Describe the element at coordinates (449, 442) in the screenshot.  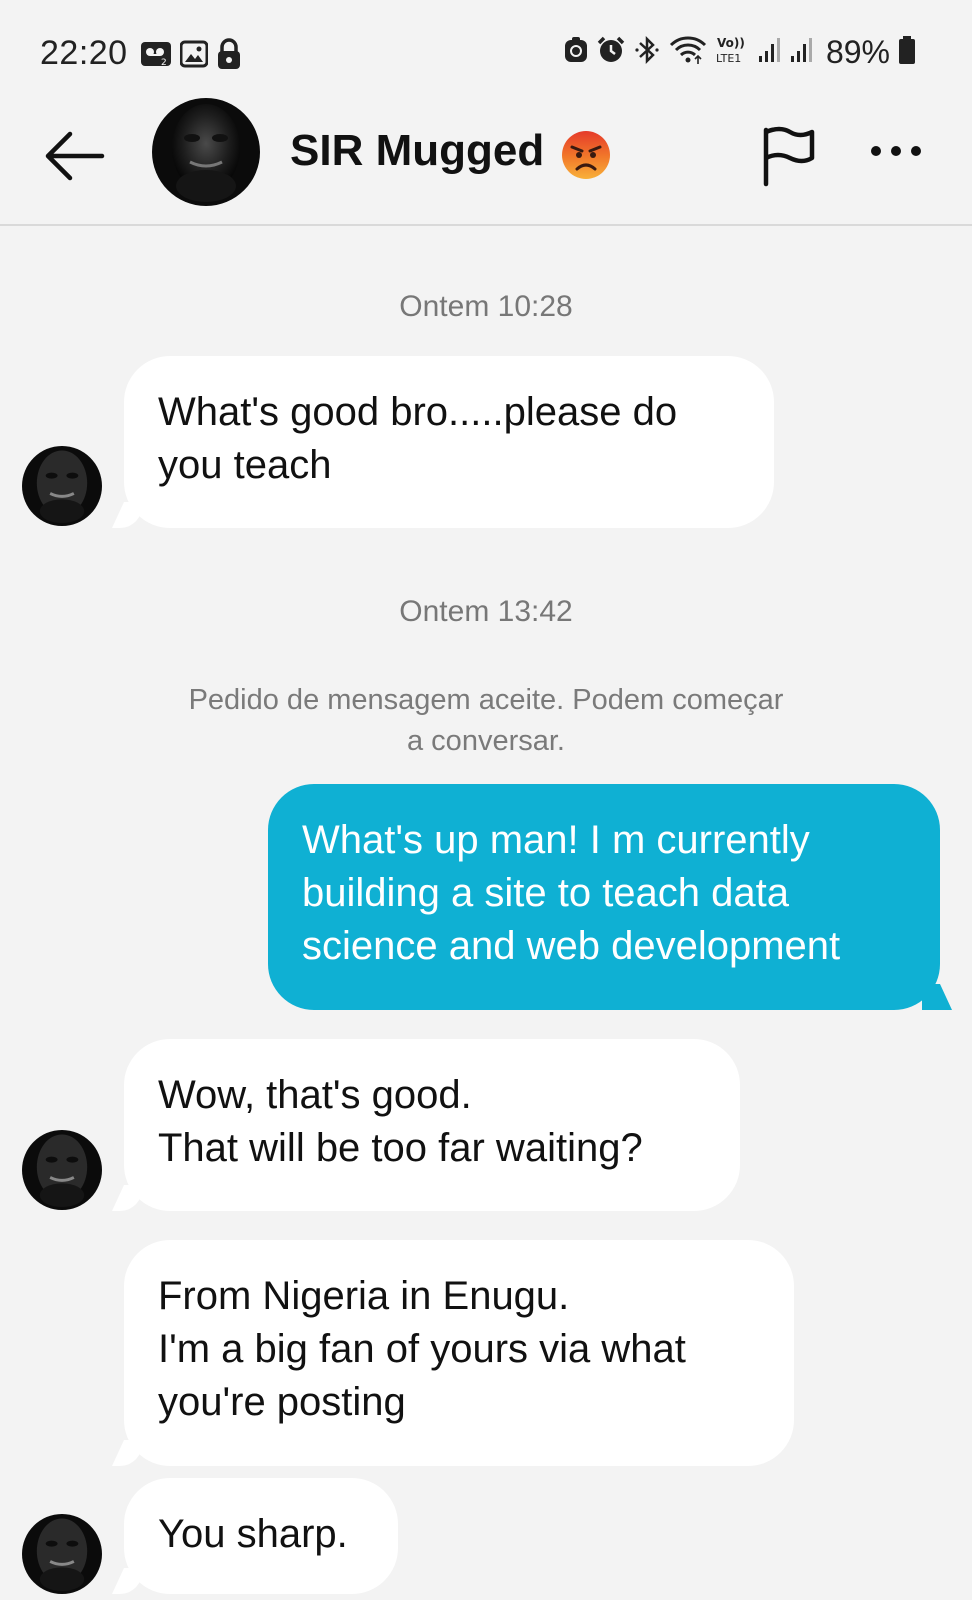
I see `incoming-message: What's good bro.....please do you teach` at that location.